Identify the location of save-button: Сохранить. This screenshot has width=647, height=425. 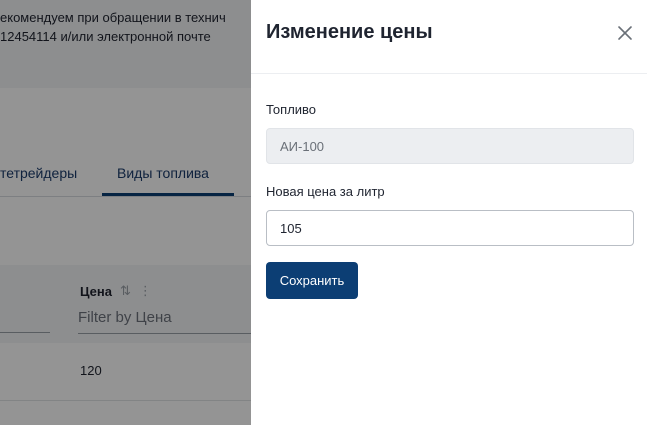
(312, 280).